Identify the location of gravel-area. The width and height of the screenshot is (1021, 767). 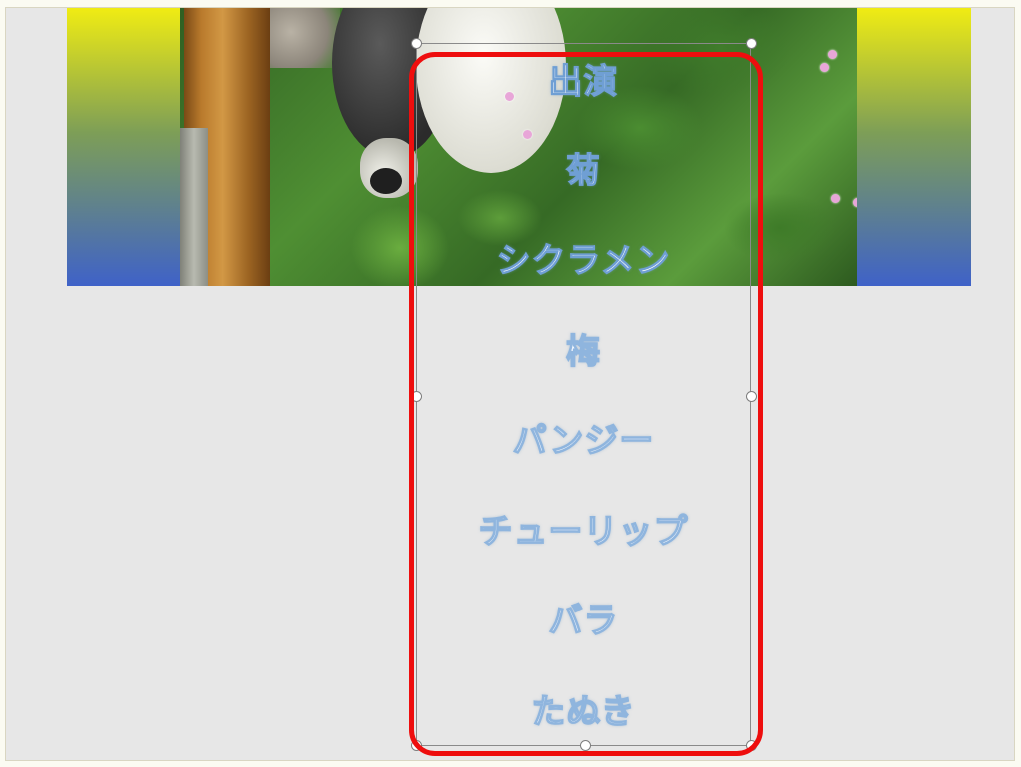
(305, 38).